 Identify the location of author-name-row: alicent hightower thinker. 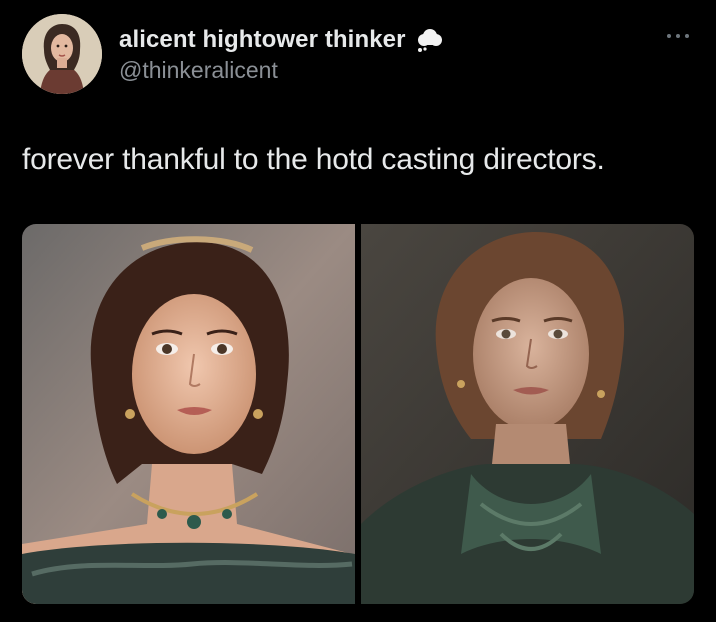
(281, 40).